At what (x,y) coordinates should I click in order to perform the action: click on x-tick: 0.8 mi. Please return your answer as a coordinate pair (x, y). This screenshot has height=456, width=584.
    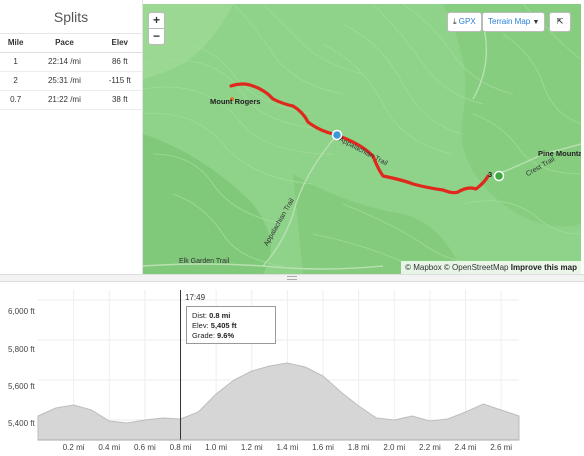
    Looking at the image, I should click on (180, 447).